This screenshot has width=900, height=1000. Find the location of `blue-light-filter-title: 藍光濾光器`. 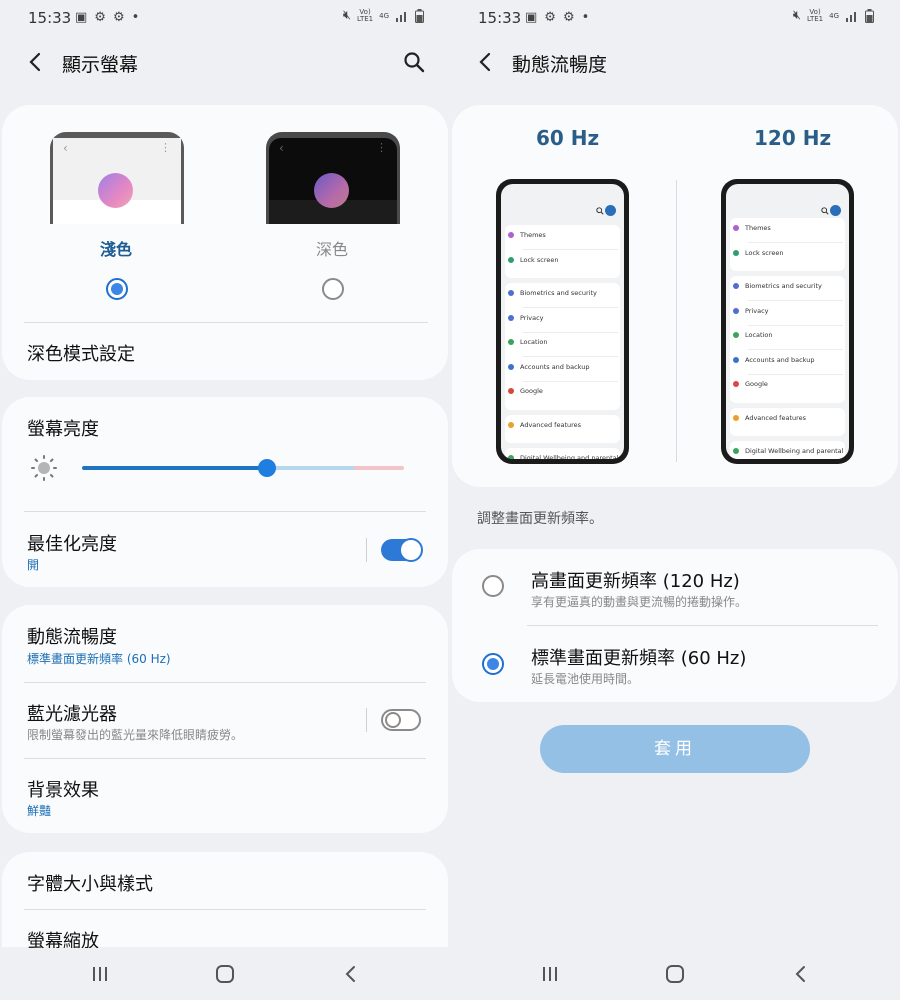

blue-light-filter-title: 藍光濾光器 is located at coordinates (72, 713).